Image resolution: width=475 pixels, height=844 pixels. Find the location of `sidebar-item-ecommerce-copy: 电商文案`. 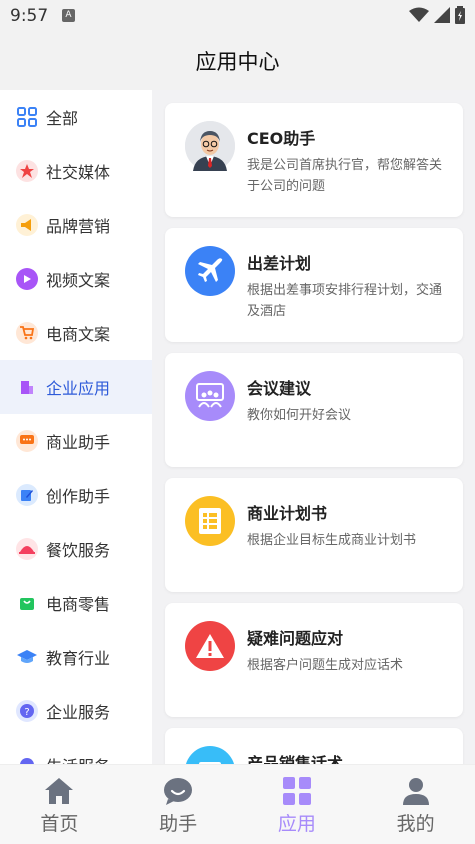

sidebar-item-ecommerce-copy: 电商文案 is located at coordinates (76, 333).